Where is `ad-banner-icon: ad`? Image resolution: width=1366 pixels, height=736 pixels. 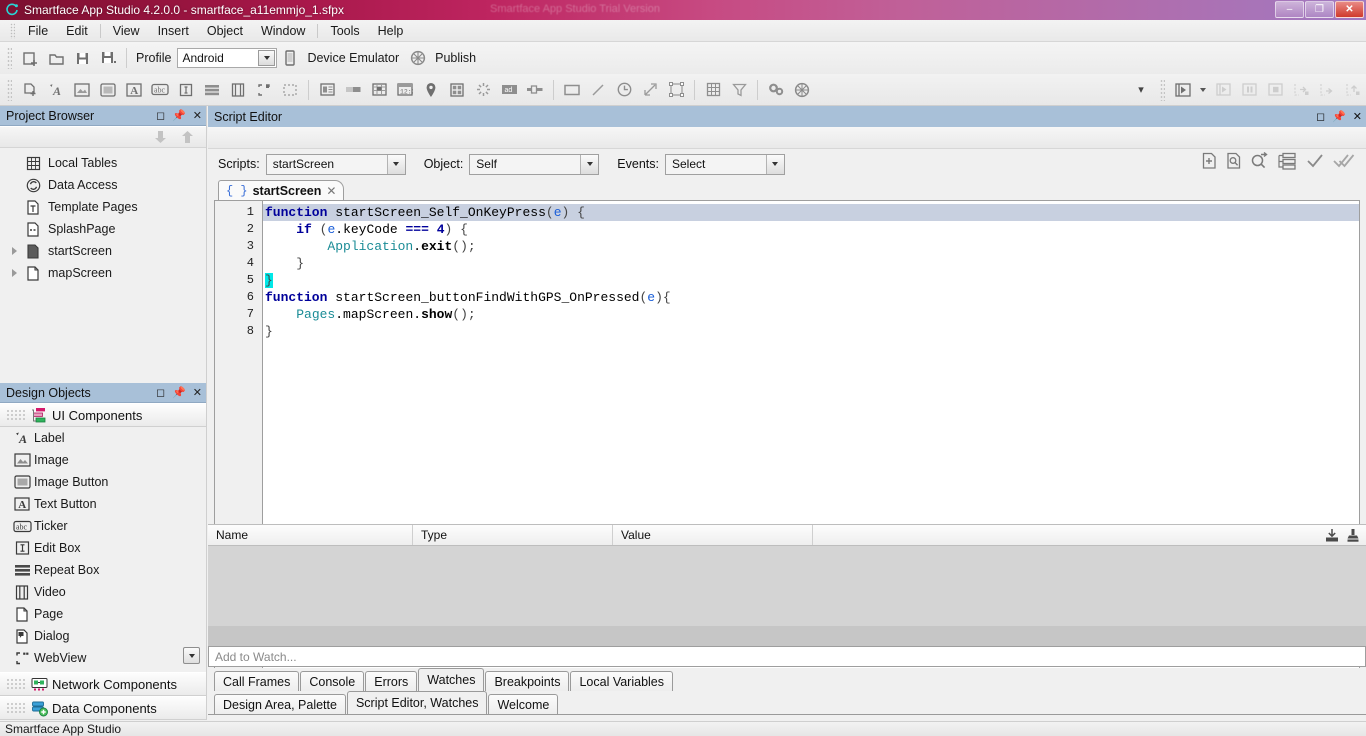 ad-banner-icon: ad is located at coordinates (509, 90).